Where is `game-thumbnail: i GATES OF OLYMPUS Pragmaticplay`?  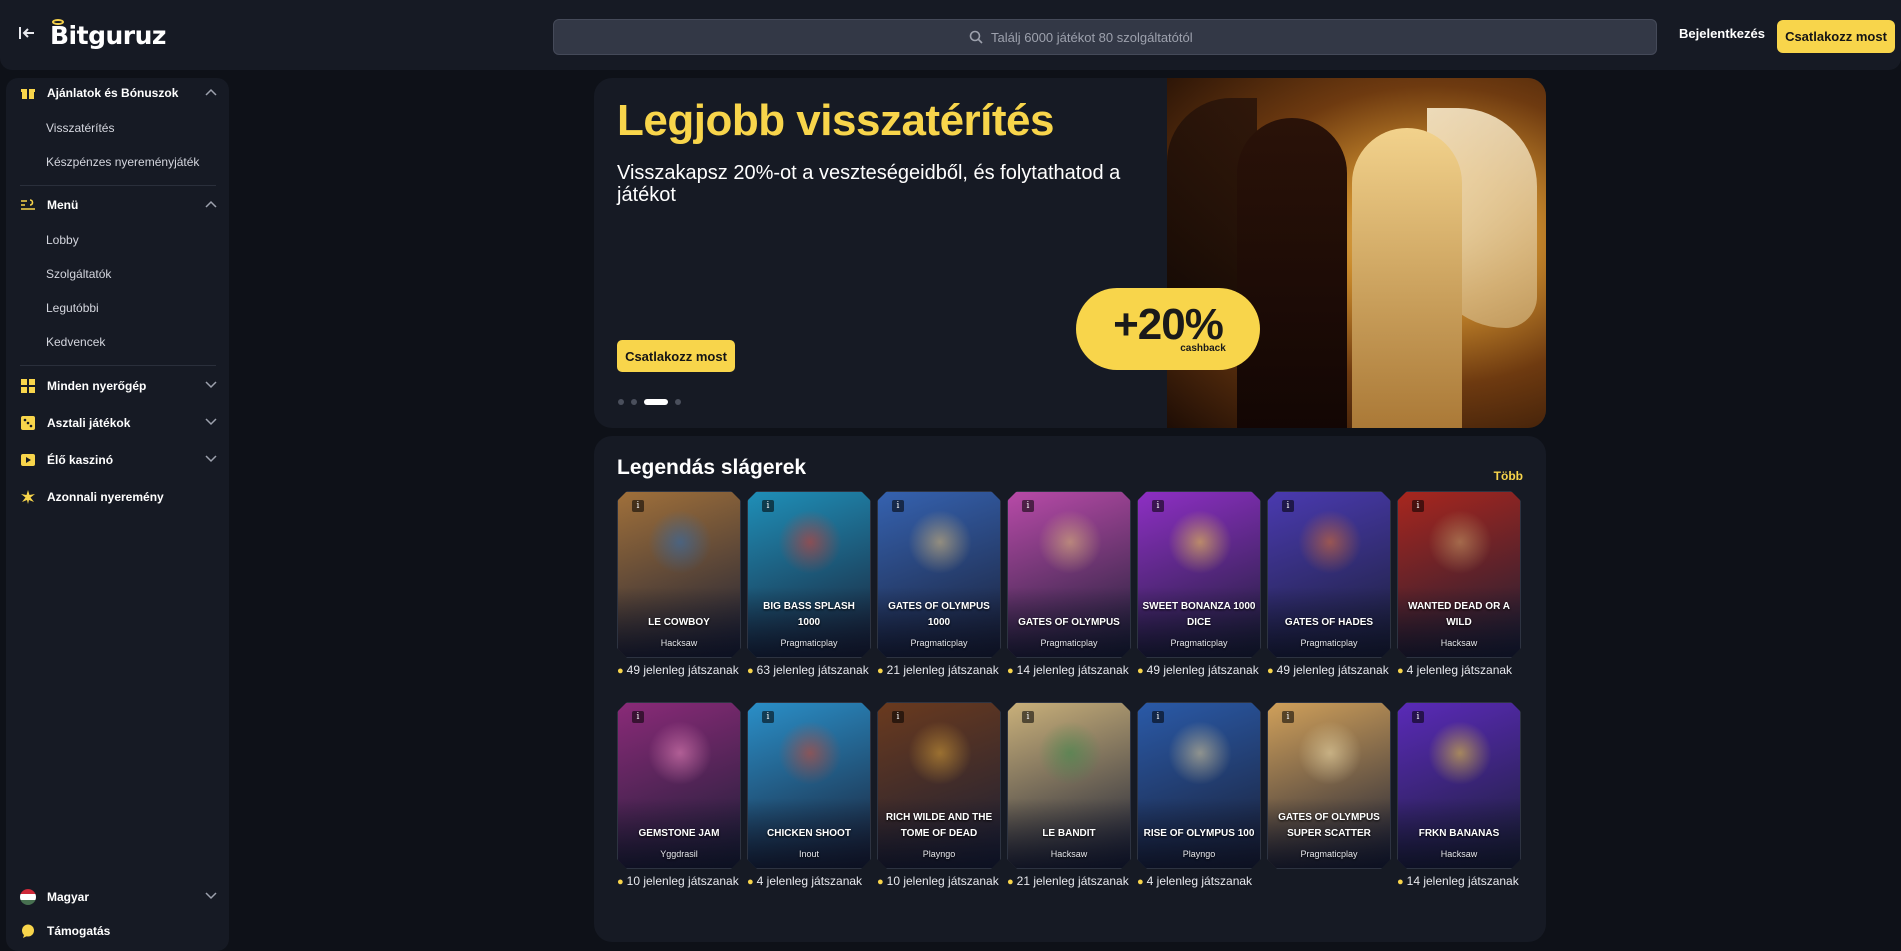 game-thumbnail: i GATES OF OLYMPUS Pragmaticplay is located at coordinates (1069, 574).